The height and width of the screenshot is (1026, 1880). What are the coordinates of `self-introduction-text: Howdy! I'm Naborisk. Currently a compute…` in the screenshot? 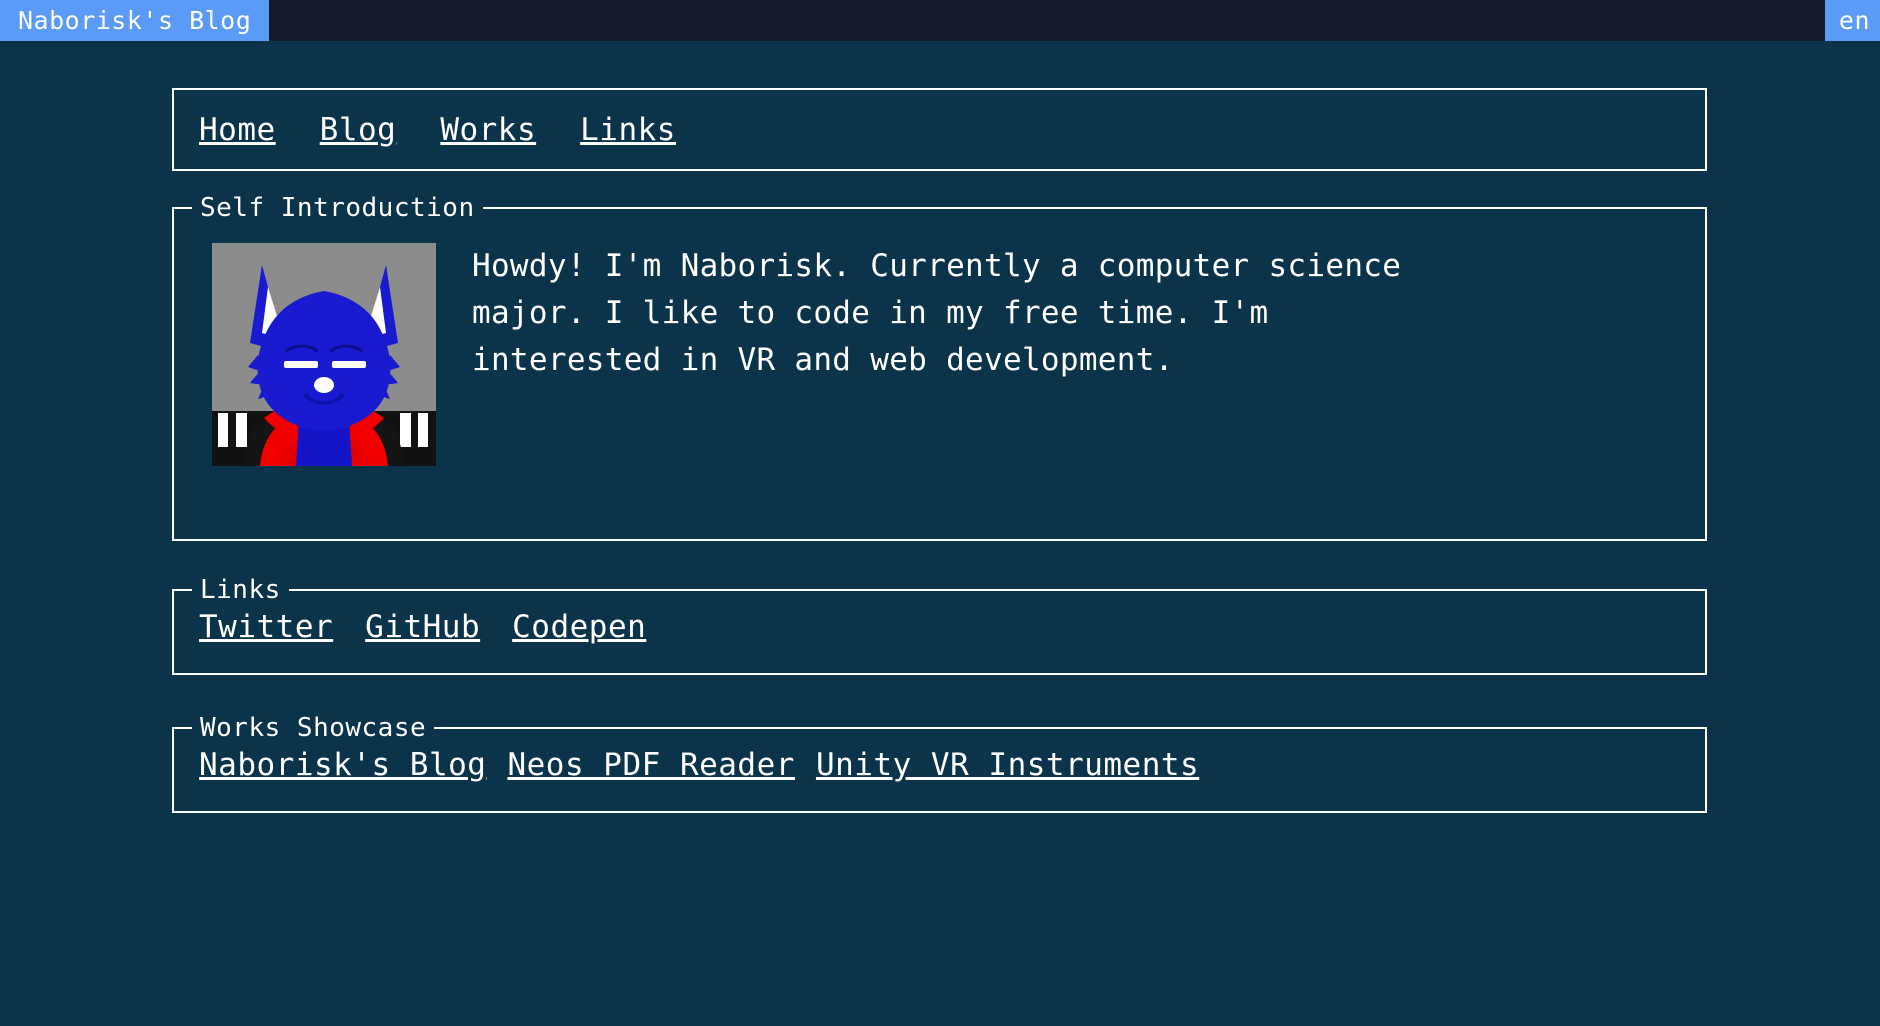 It's located at (937, 313).